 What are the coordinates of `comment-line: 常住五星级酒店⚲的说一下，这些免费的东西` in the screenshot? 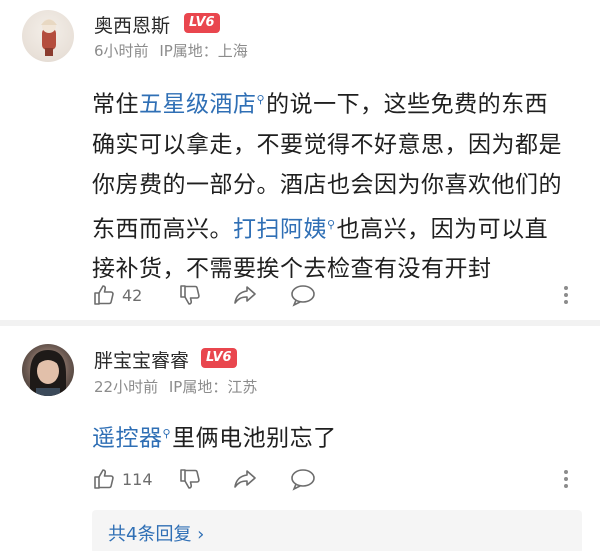 It's located at (337, 102).